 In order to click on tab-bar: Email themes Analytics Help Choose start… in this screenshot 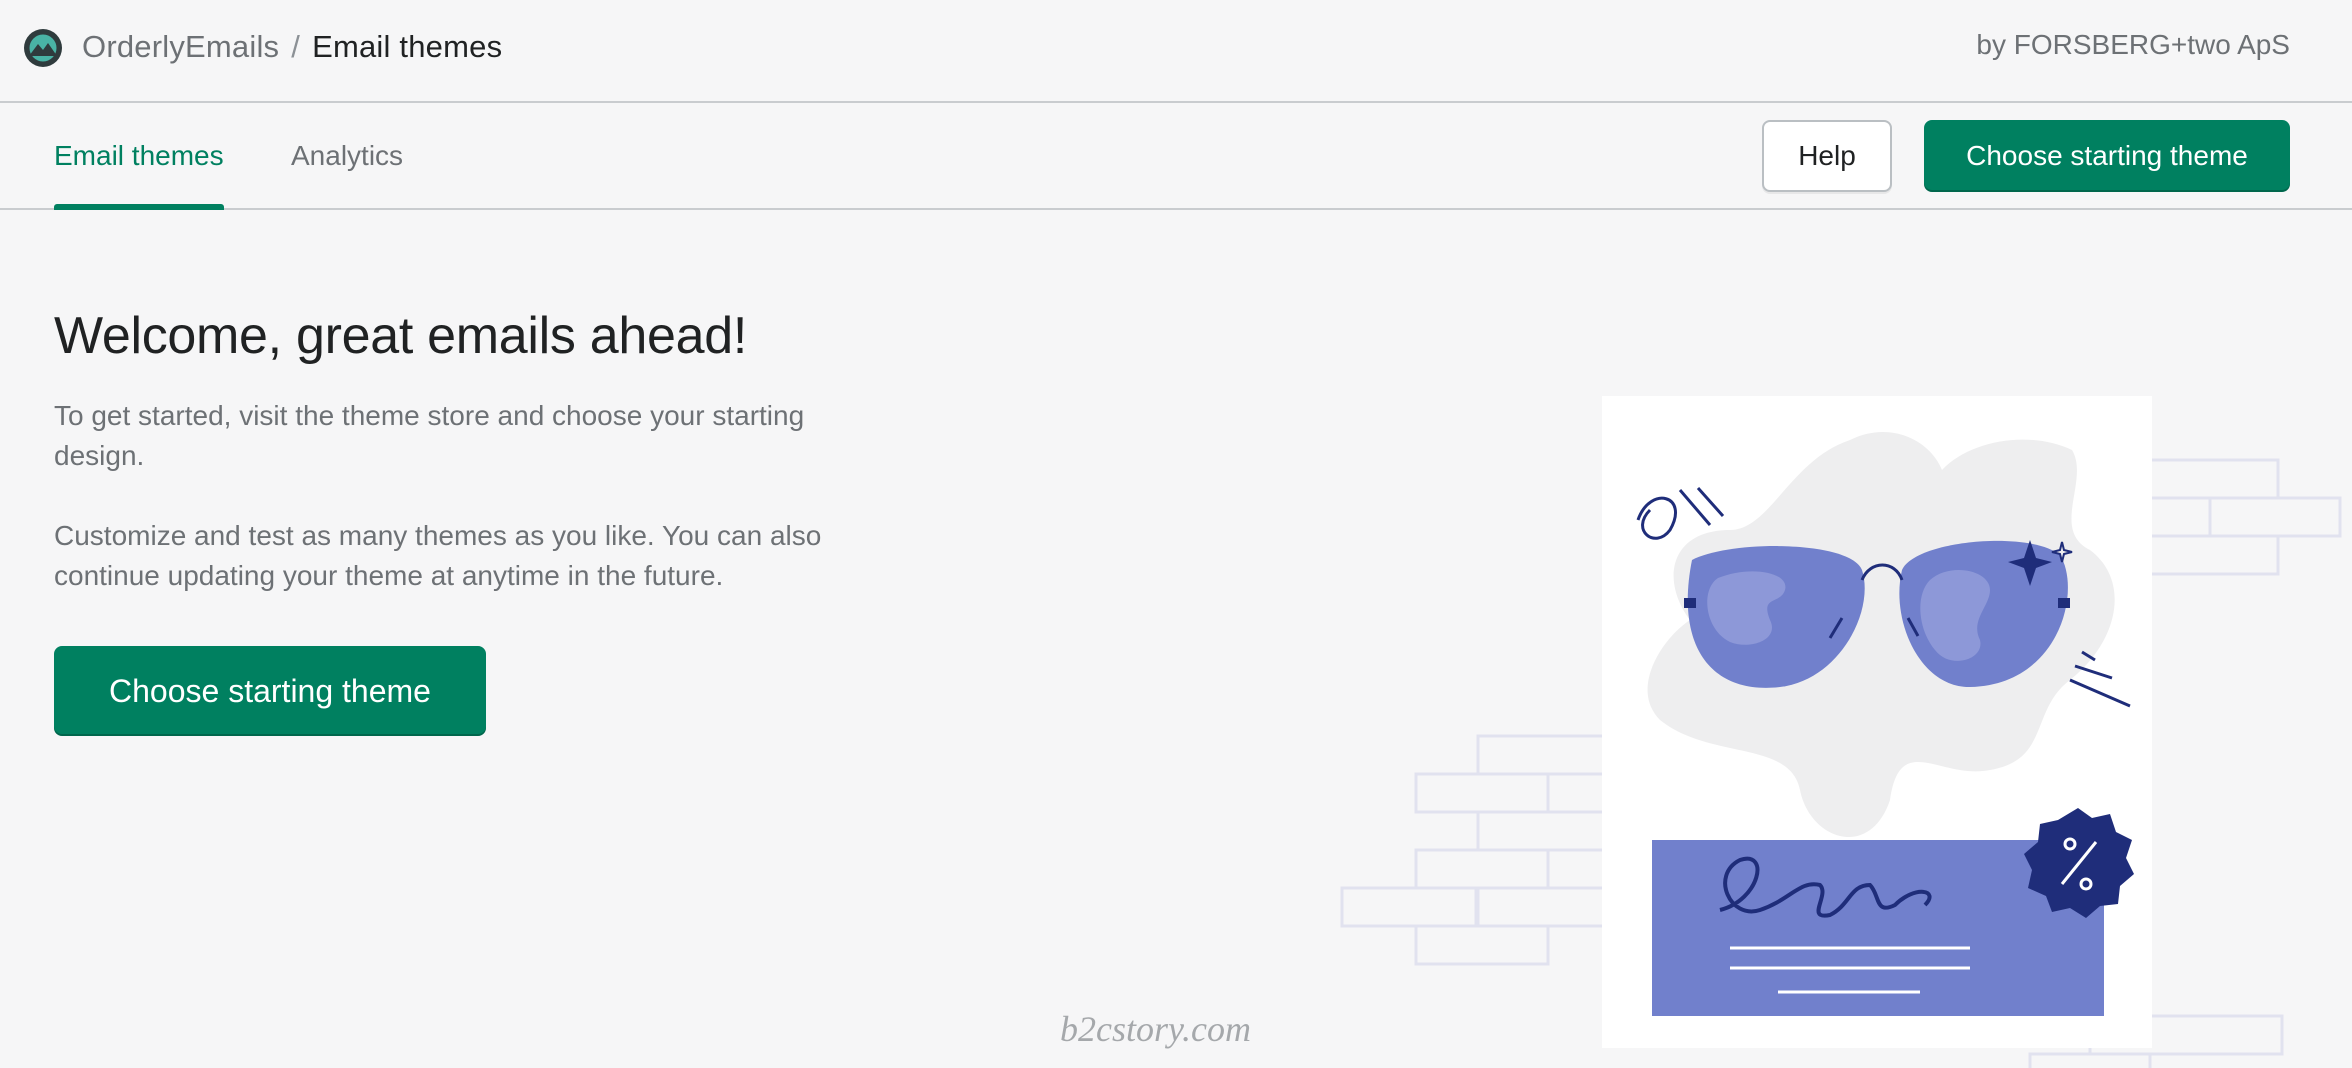, I will do `click(1176, 156)`.